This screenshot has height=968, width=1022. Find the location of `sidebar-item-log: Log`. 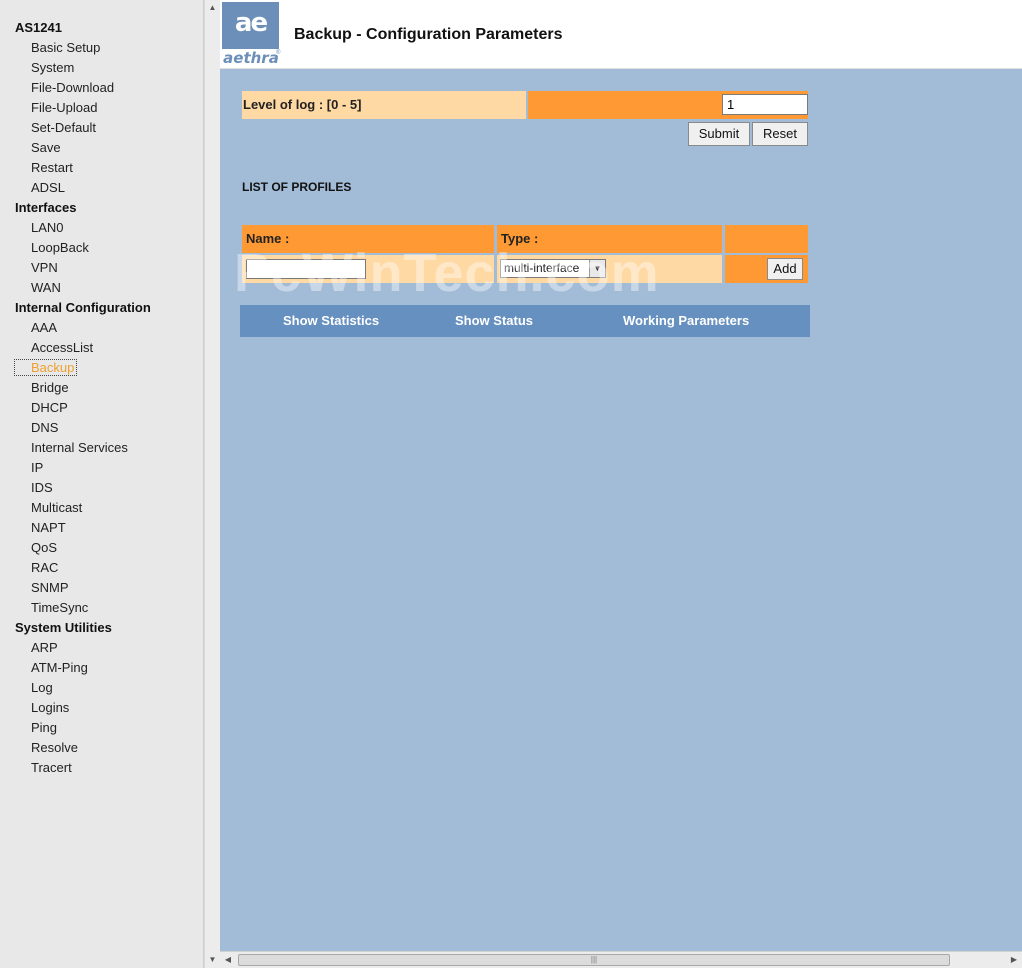

sidebar-item-log: Log is located at coordinates (102, 688).